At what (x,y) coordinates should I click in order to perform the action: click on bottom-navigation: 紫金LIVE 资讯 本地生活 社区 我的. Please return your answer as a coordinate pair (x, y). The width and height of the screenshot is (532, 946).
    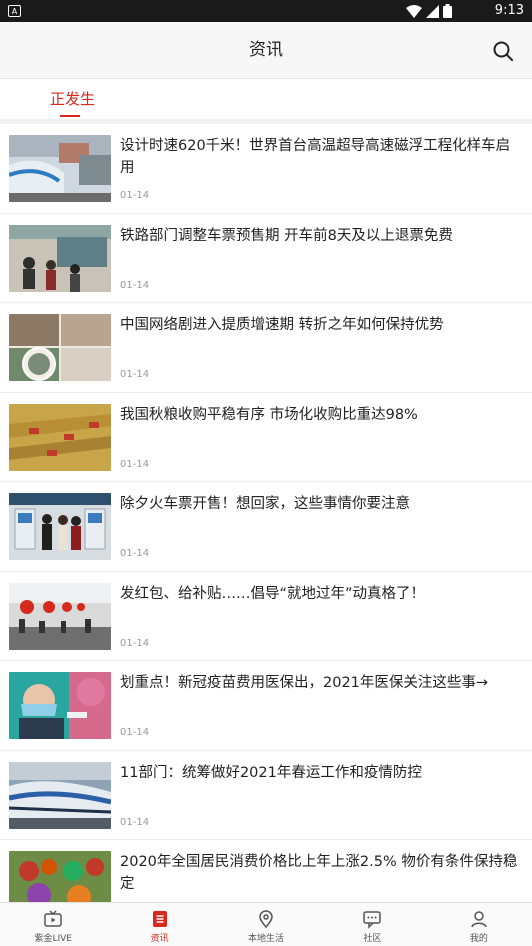
    Looking at the image, I should click on (266, 924).